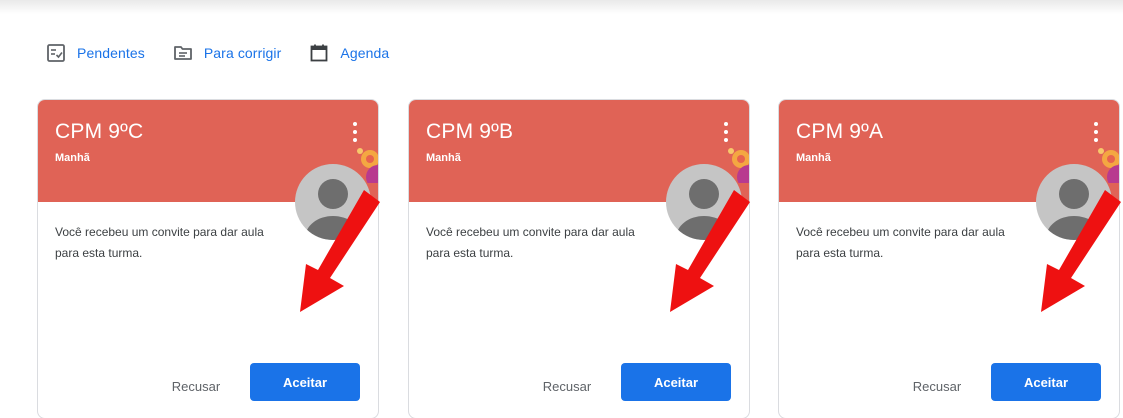  Describe the element at coordinates (839, 132) in the screenshot. I see `class-title: CPM 9ºA` at that location.